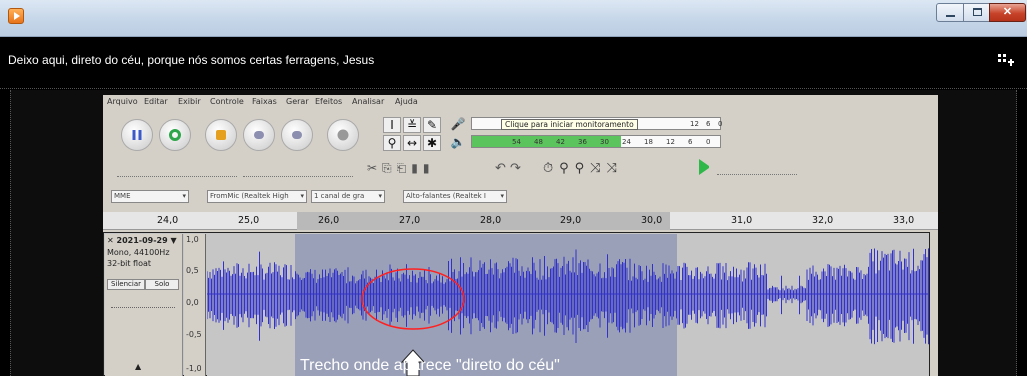 The image size is (1027, 376). What do you see at coordinates (430, 365) in the screenshot?
I see `annotation-caption: Trecho onde aparece "direto do céu"` at bounding box center [430, 365].